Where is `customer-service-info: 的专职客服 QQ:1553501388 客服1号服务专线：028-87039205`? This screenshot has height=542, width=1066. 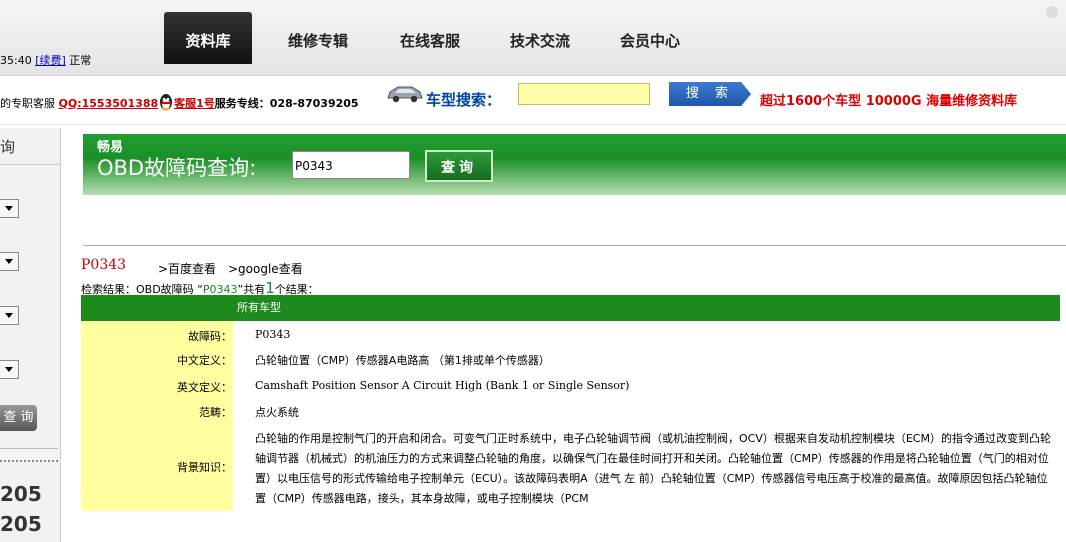
customer-service-info: 的专职客服 QQ:1553501388 客服1号服务专线：028-87039205 is located at coordinates (179, 102).